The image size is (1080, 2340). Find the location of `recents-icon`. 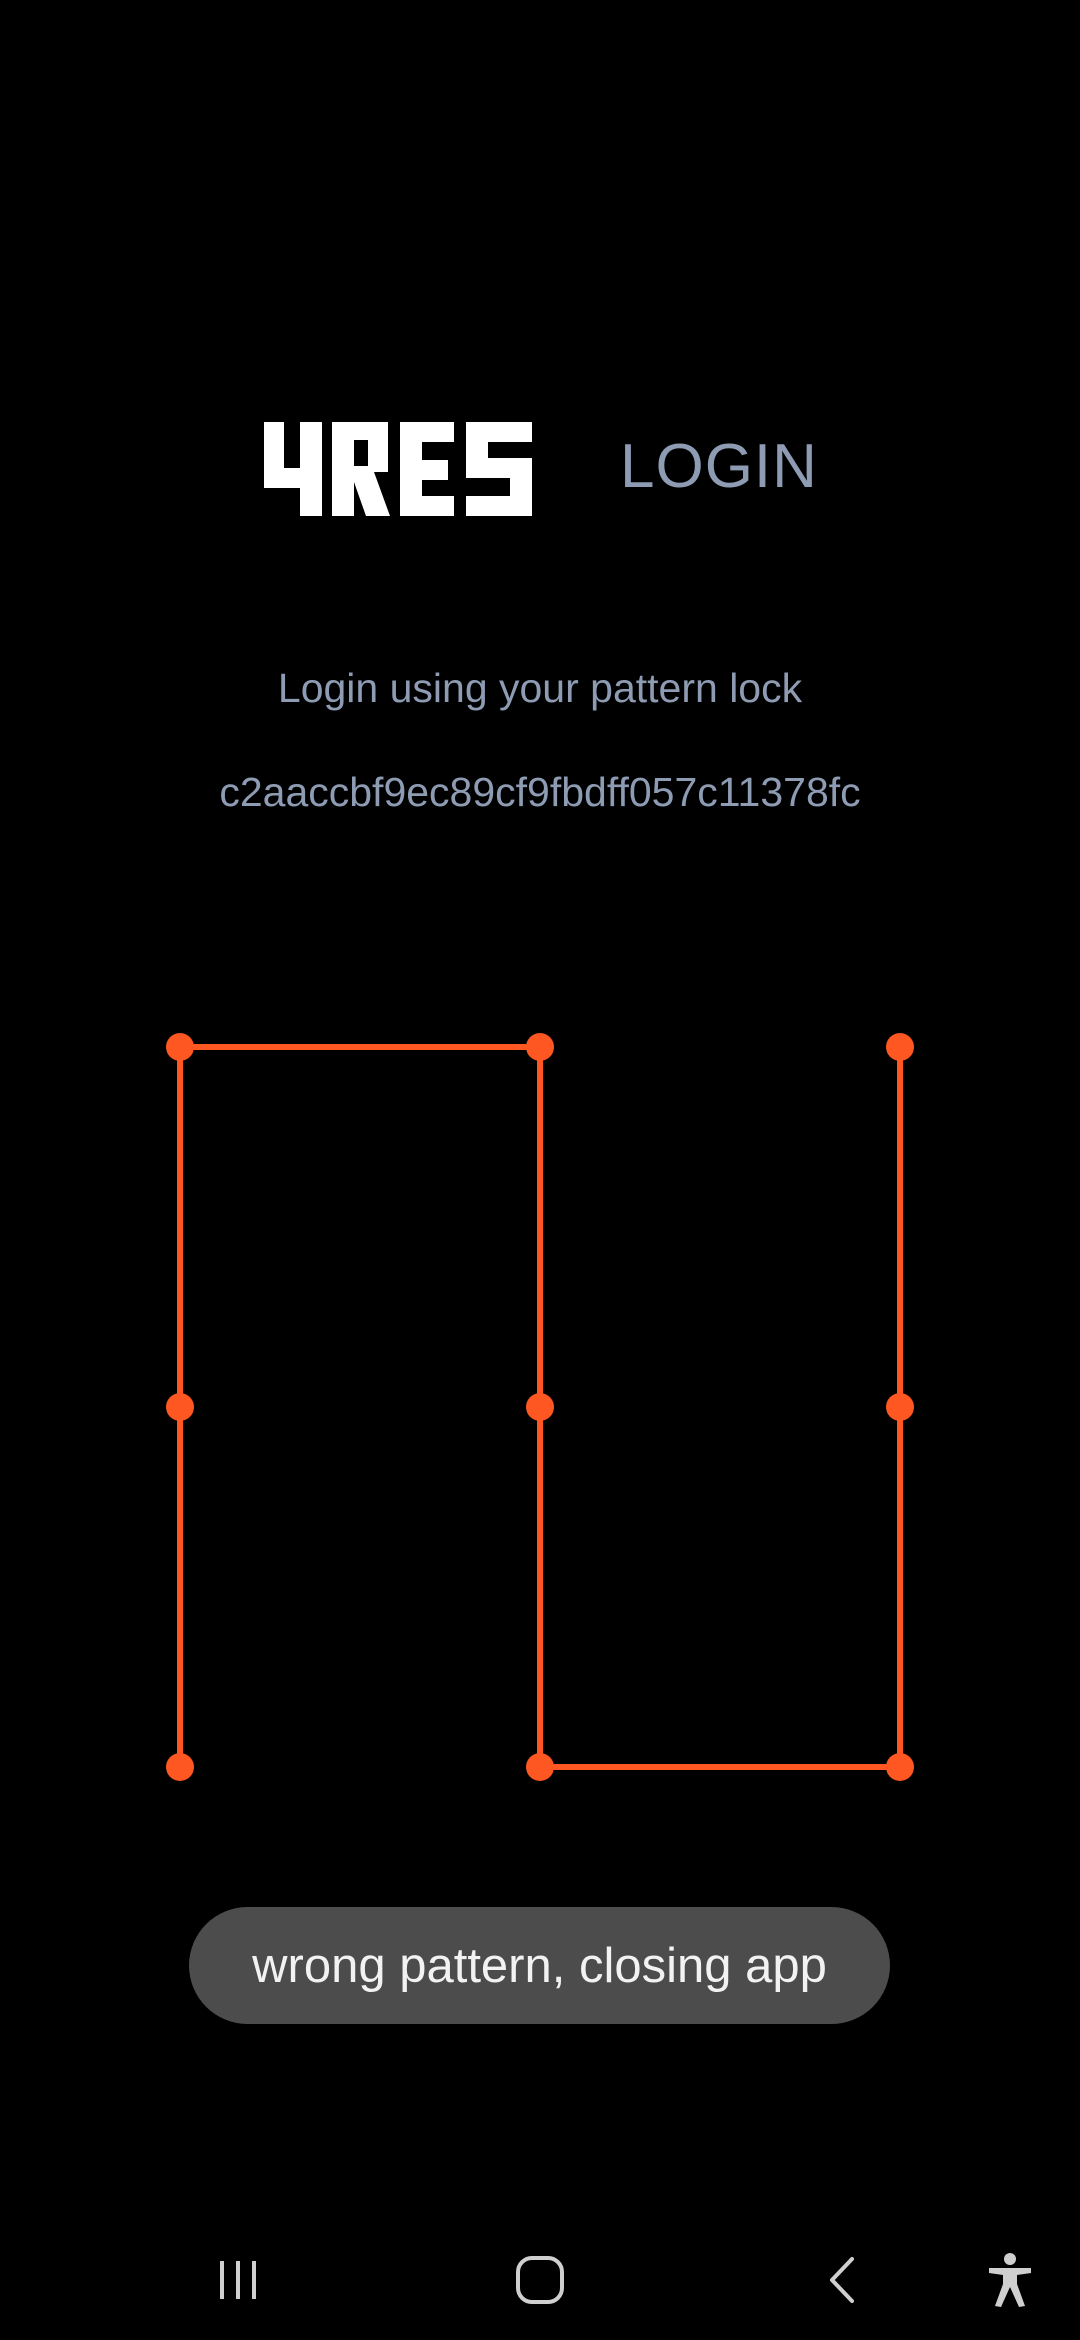

recents-icon is located at coordinates (238, 2280).